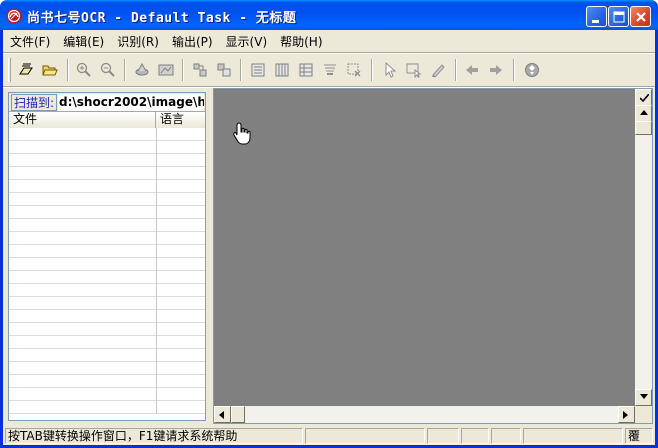  I want to click on prev-button, so click(472, 70).